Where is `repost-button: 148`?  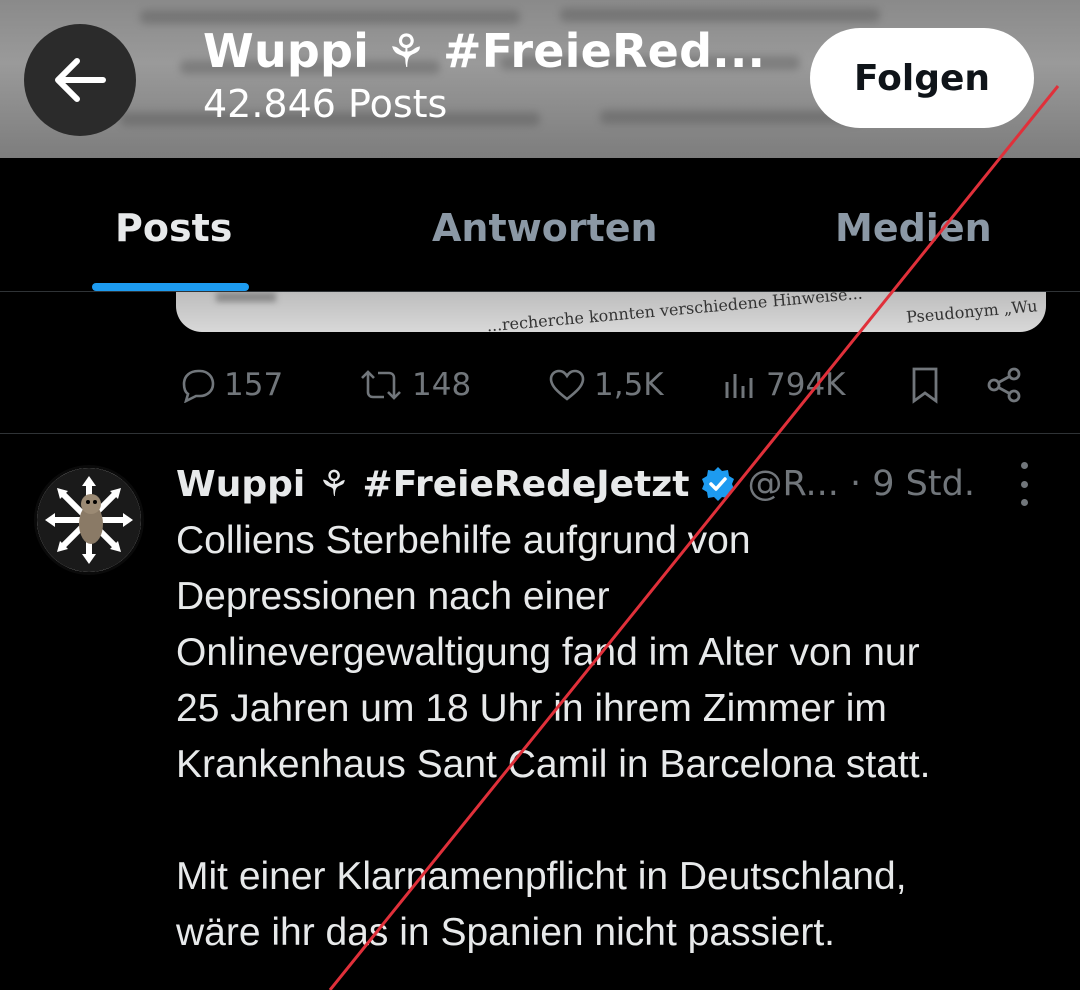
repost-button: 148 is located at coordinates (414, 385).